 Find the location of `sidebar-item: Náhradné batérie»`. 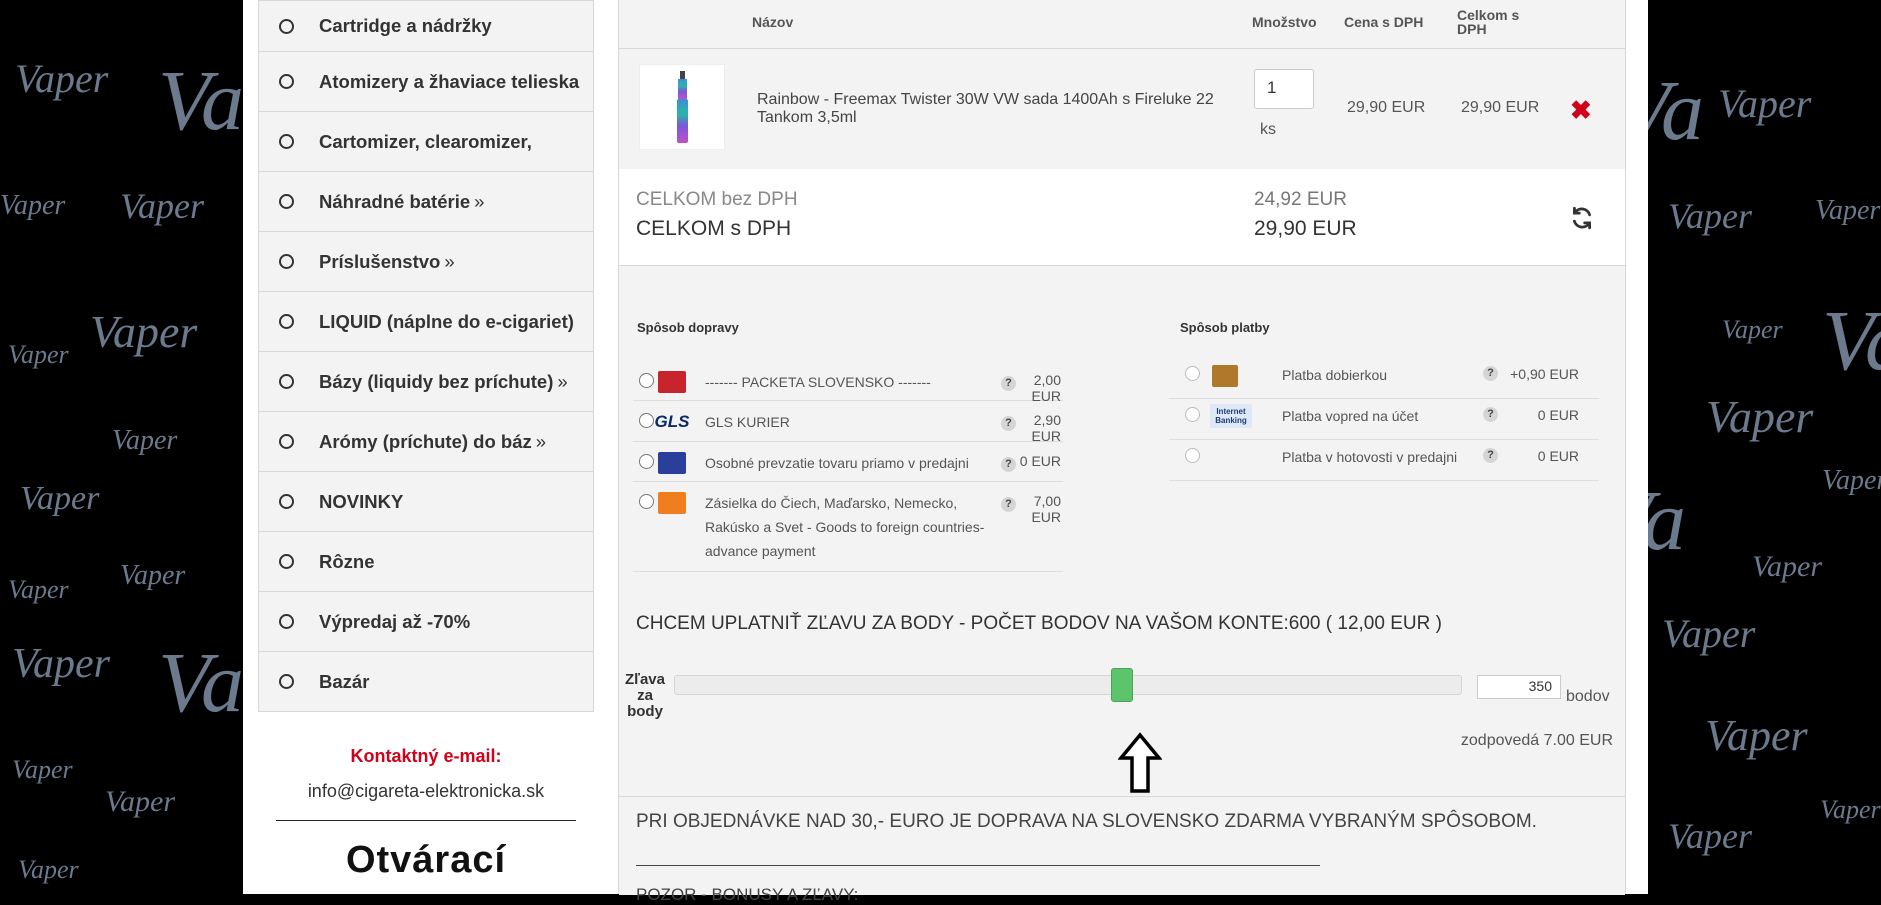

sidebar-item: Náhradné batérie» is located at coordinates (426, 202).